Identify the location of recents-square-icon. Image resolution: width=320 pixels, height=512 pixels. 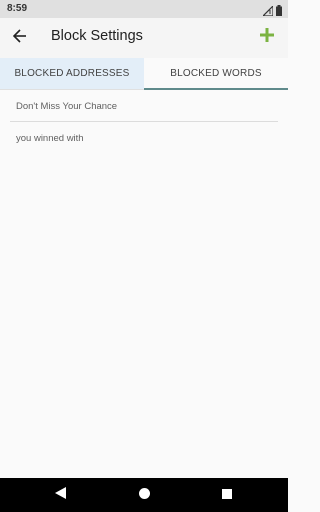
(227, 495).